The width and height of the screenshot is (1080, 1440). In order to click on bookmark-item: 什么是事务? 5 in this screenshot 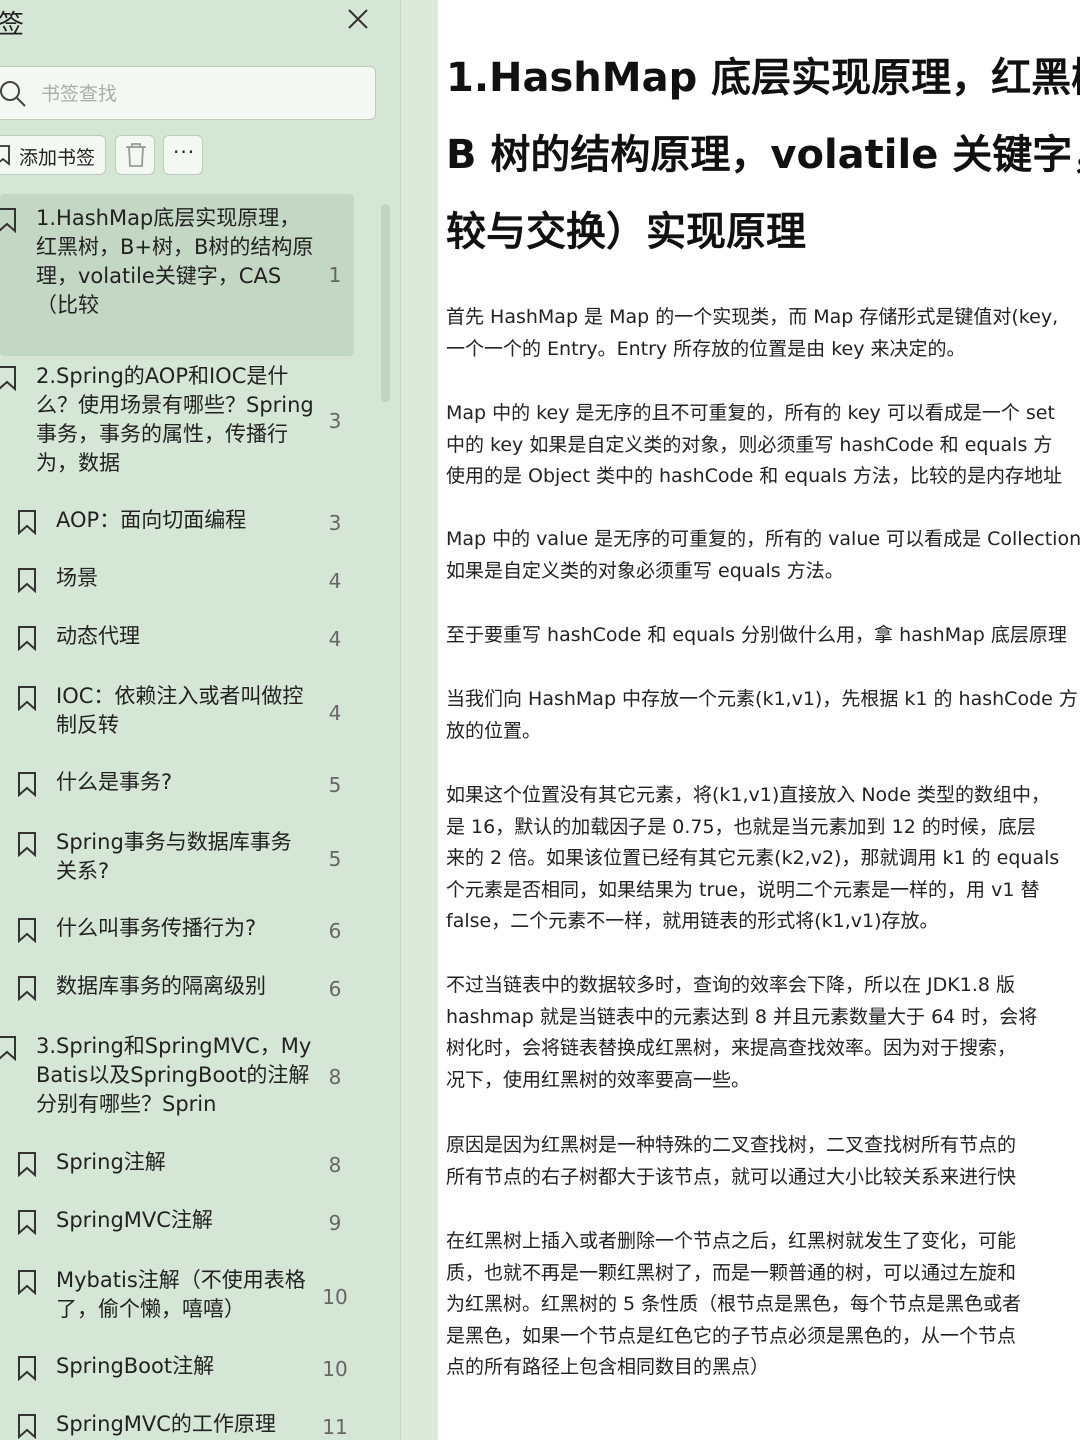, I will do `click(177, 785)`.